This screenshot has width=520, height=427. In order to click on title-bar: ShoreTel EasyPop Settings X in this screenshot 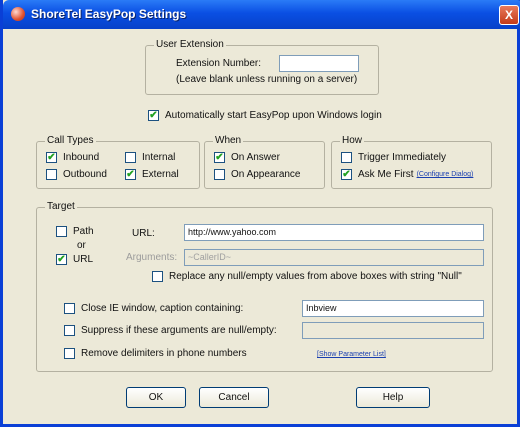, I will do `click(261, 14)`.